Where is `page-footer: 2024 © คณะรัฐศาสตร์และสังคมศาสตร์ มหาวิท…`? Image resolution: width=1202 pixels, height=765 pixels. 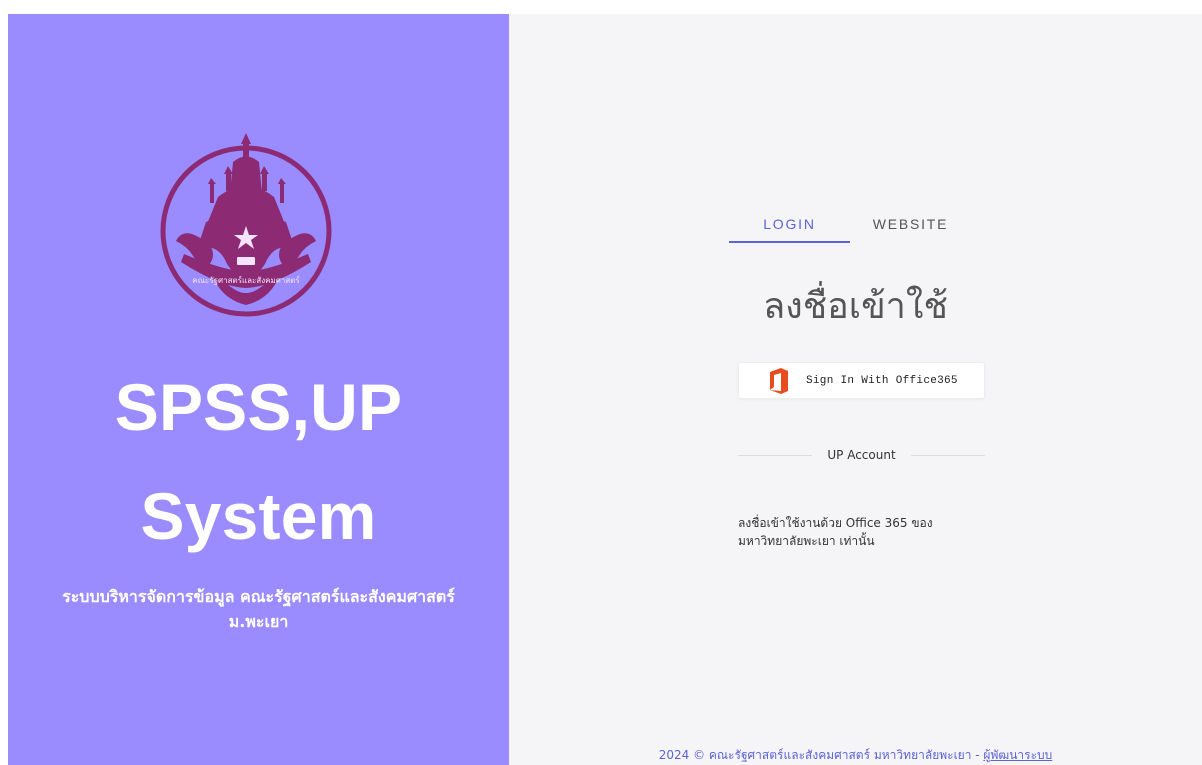
page-footer: 2024 © คณะรัฐศาสตร์และสังคมศาสตร์ มหาวิท… is located at coordinates (855, 755).